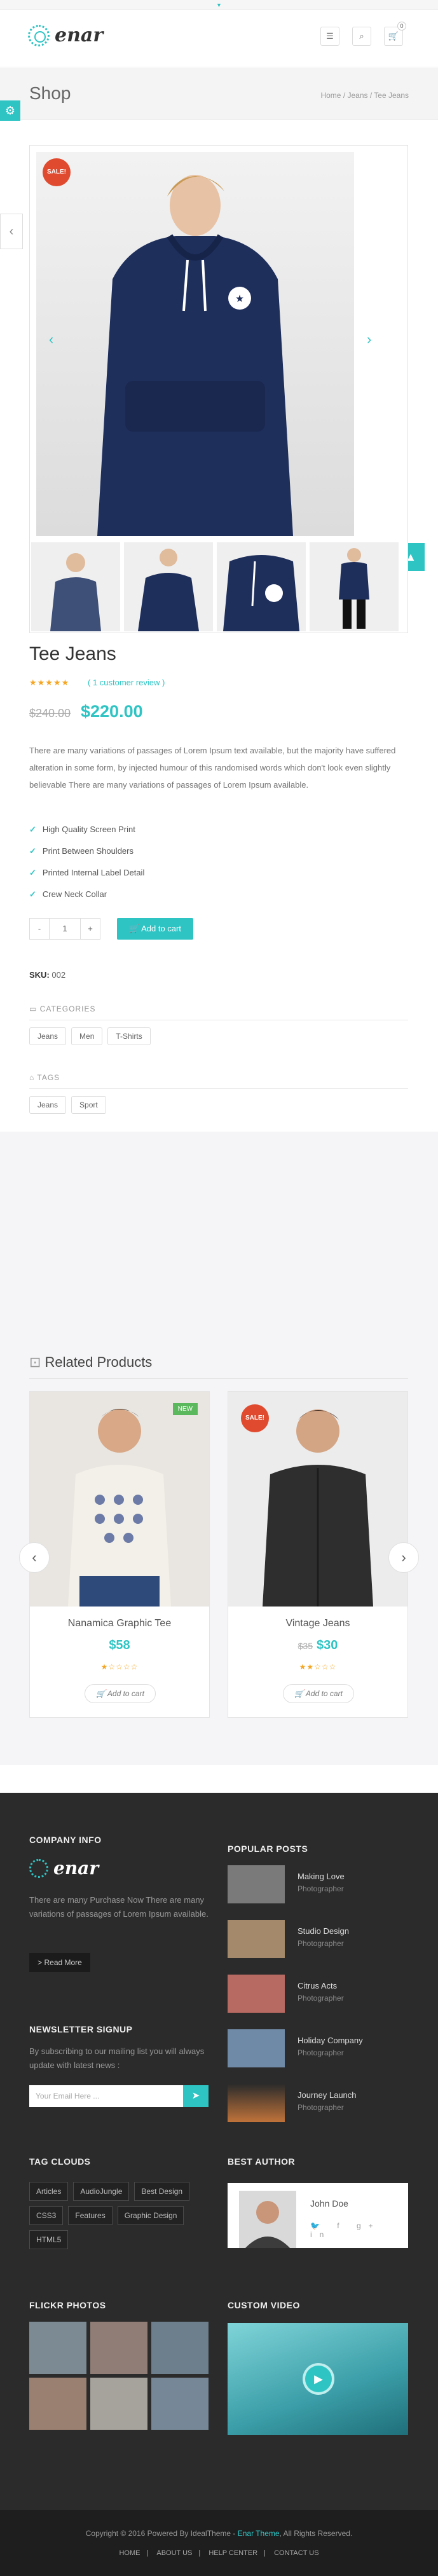  I want to click on customer-review-link: ( 1 customer review ), so click(126, 682).